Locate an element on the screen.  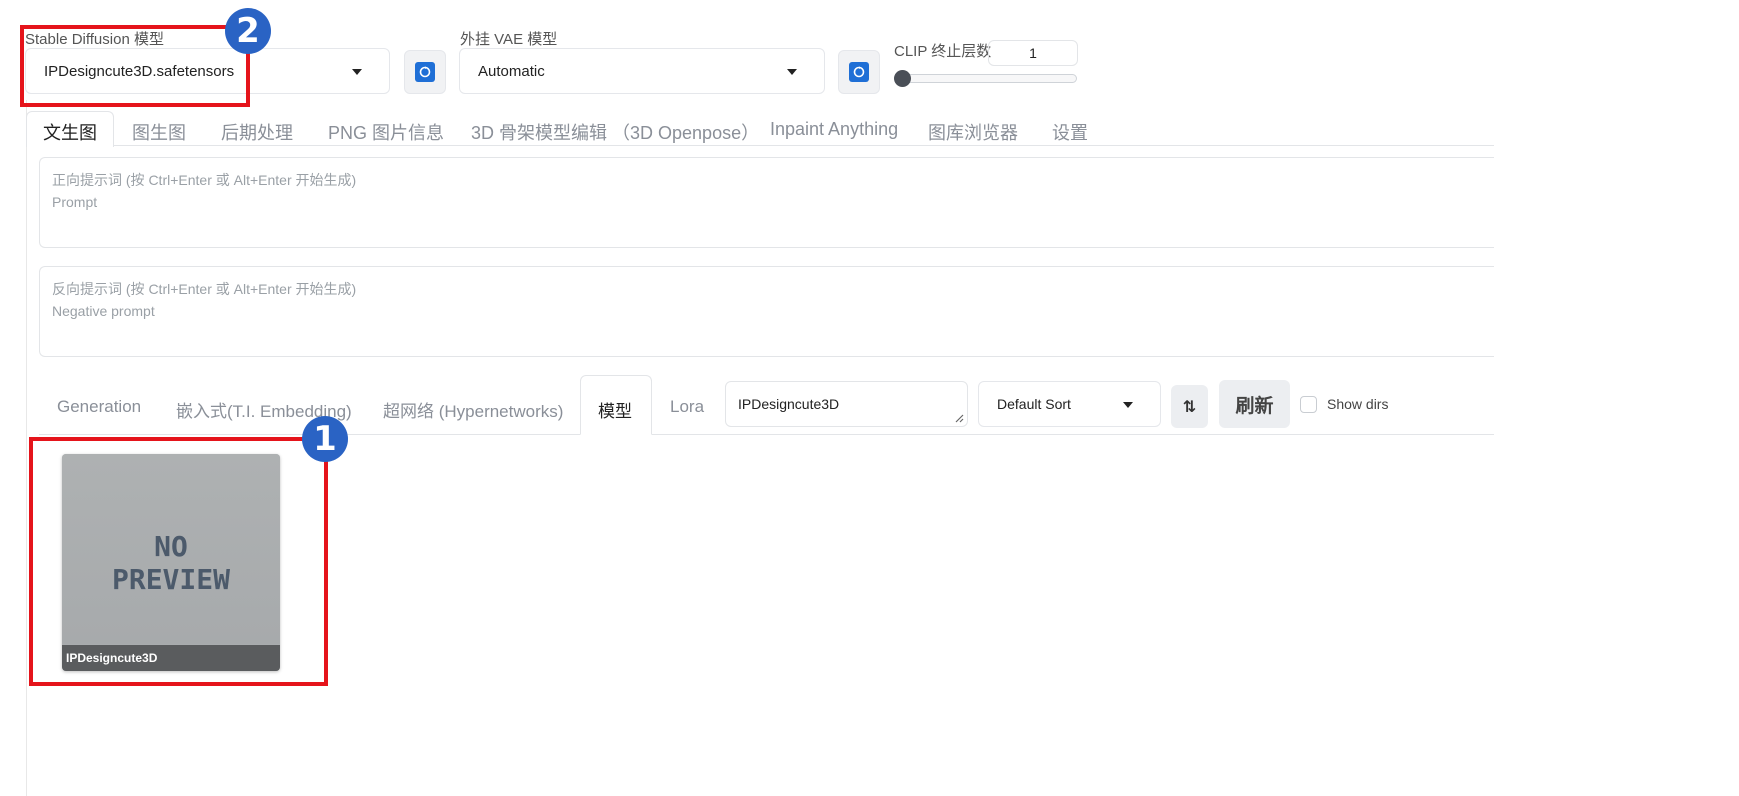
clip-slider-track is located at coordinates (985, 78).